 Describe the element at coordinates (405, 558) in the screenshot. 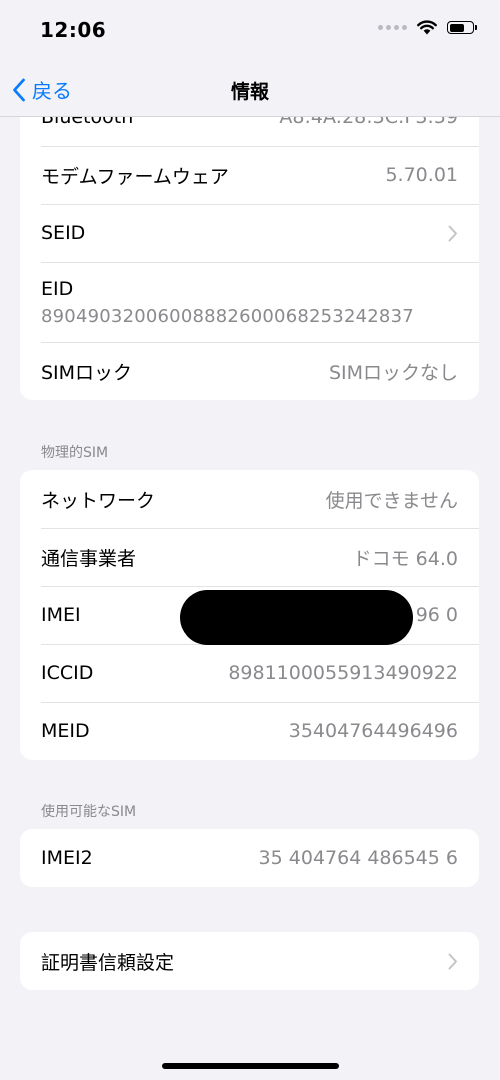

I see `row-value: ドコモ 64.0` at that location.